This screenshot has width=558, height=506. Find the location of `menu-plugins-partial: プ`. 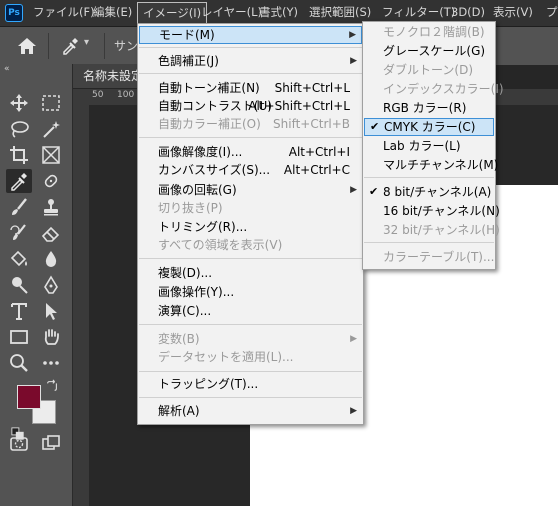

menu-plugins-partial: プ is located at coordinates (549, 12).